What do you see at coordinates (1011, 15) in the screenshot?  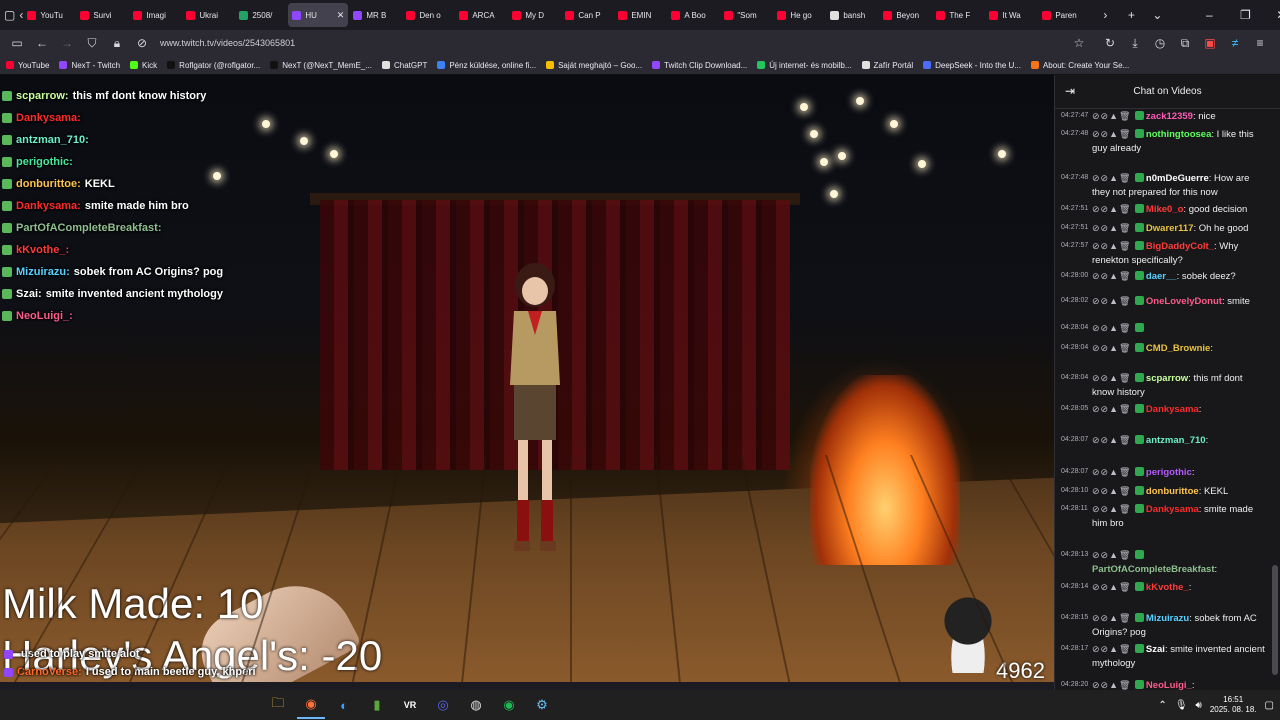 I see `tab-18: It Wa` at bounding box center [1011, 15].